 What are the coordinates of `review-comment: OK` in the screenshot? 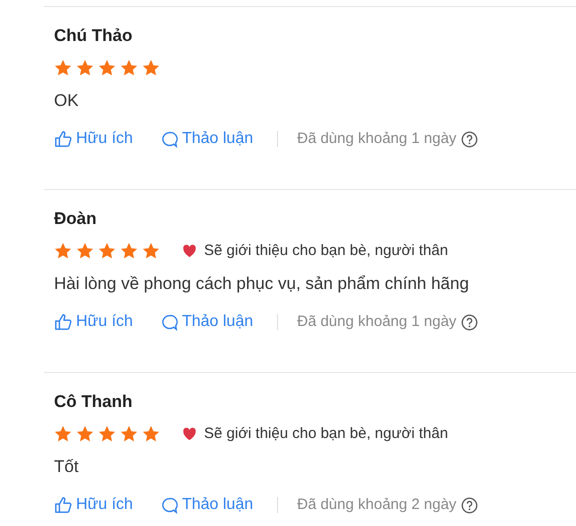 It's located at (67, 101).